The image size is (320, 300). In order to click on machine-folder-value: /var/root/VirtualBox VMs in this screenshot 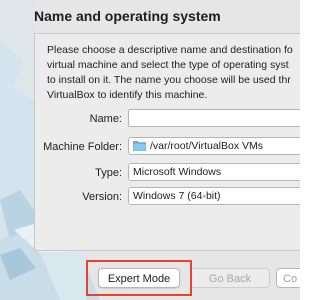, I will do `click(207, 146)`.